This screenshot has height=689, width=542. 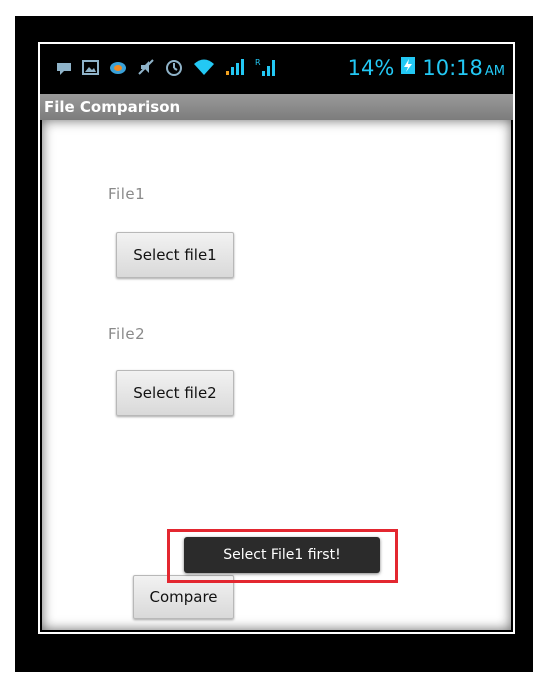 What do you see at coordinates (452, 67) in the screenshot?
I see `clock-hours: 10:18` at bounding box center [452, 67].